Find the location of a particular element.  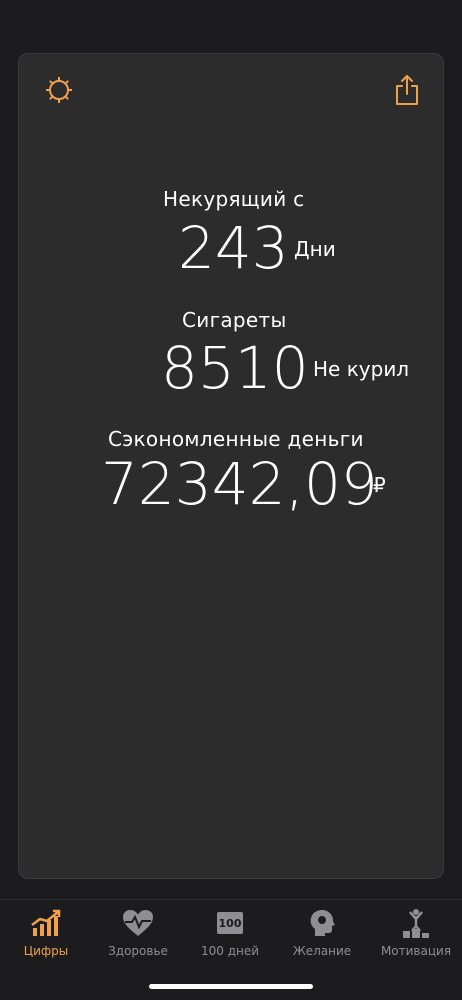

chart-icon is located at coordinates (46, 923).